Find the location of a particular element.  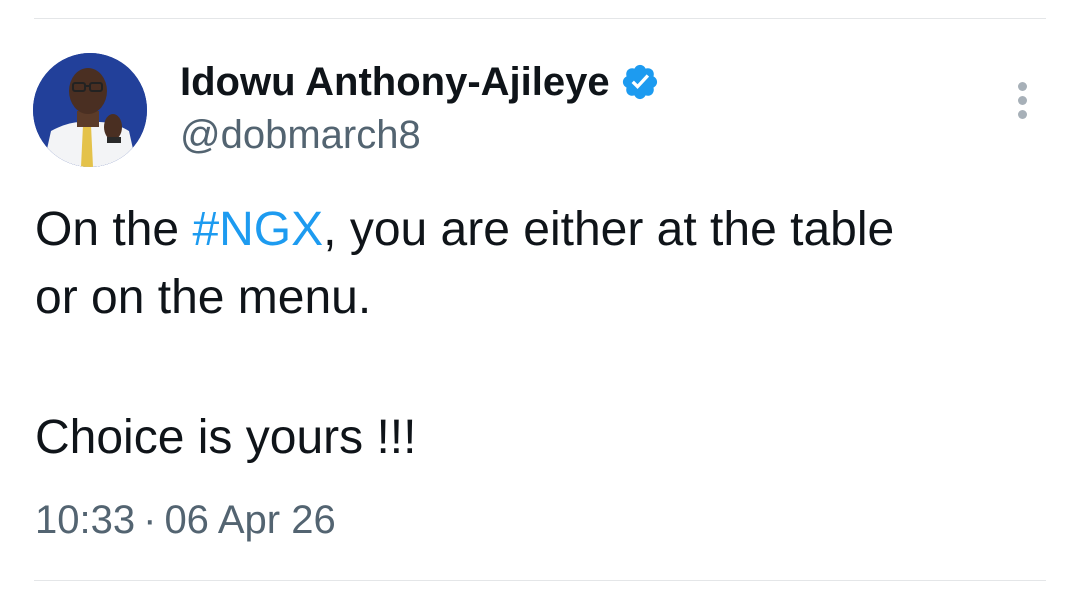

tweet-line-3: Choice is yours !!! is located at coordinates (226, 437).